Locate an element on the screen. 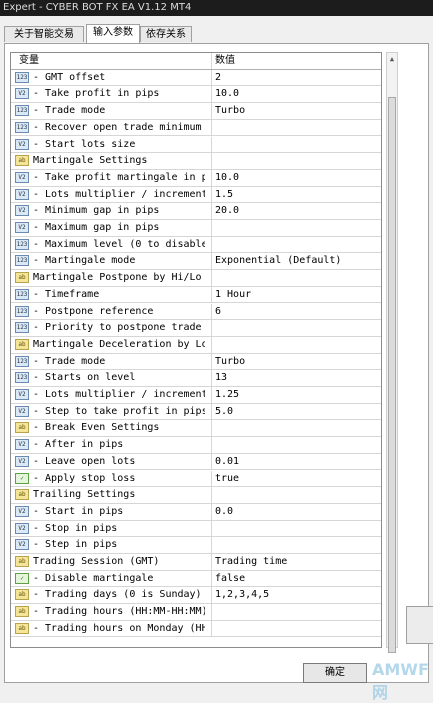 The image size is (433, 703). table-row: V2 - Lots multiplier / increment 1.5 is located at coordinates (196, 195).